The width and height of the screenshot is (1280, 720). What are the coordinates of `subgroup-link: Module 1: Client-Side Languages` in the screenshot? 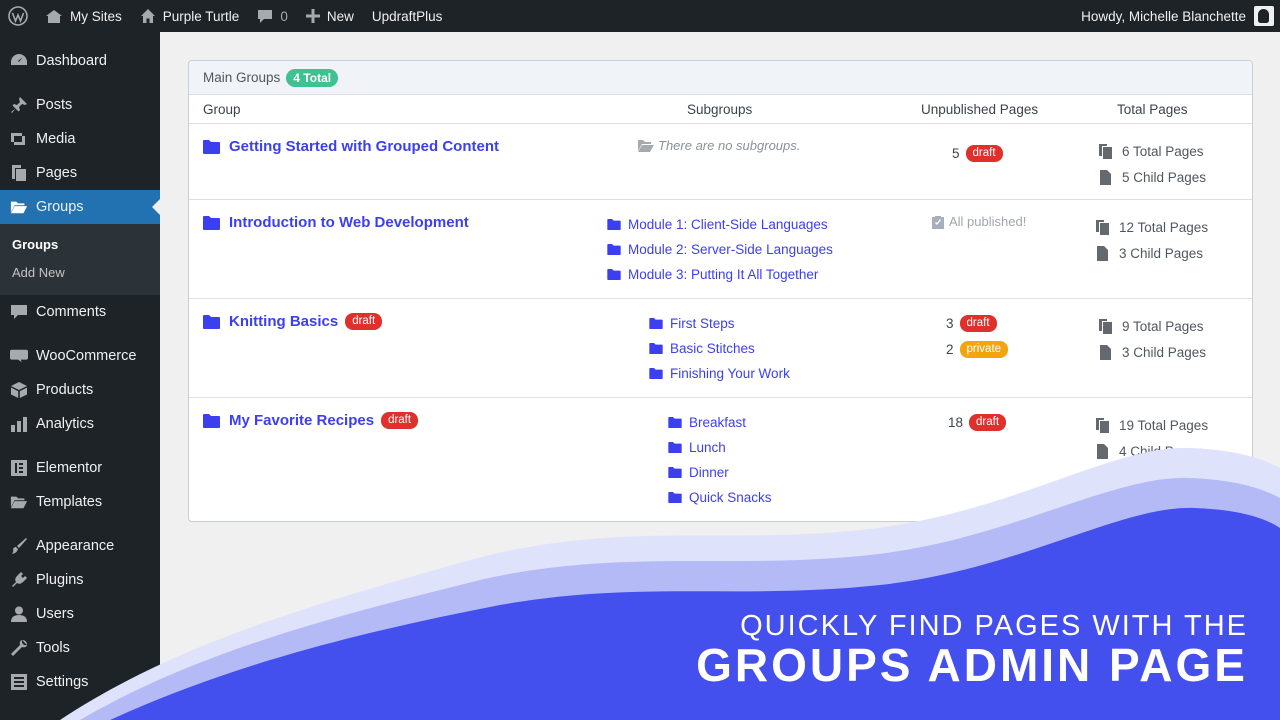 It's located at (720, 224).